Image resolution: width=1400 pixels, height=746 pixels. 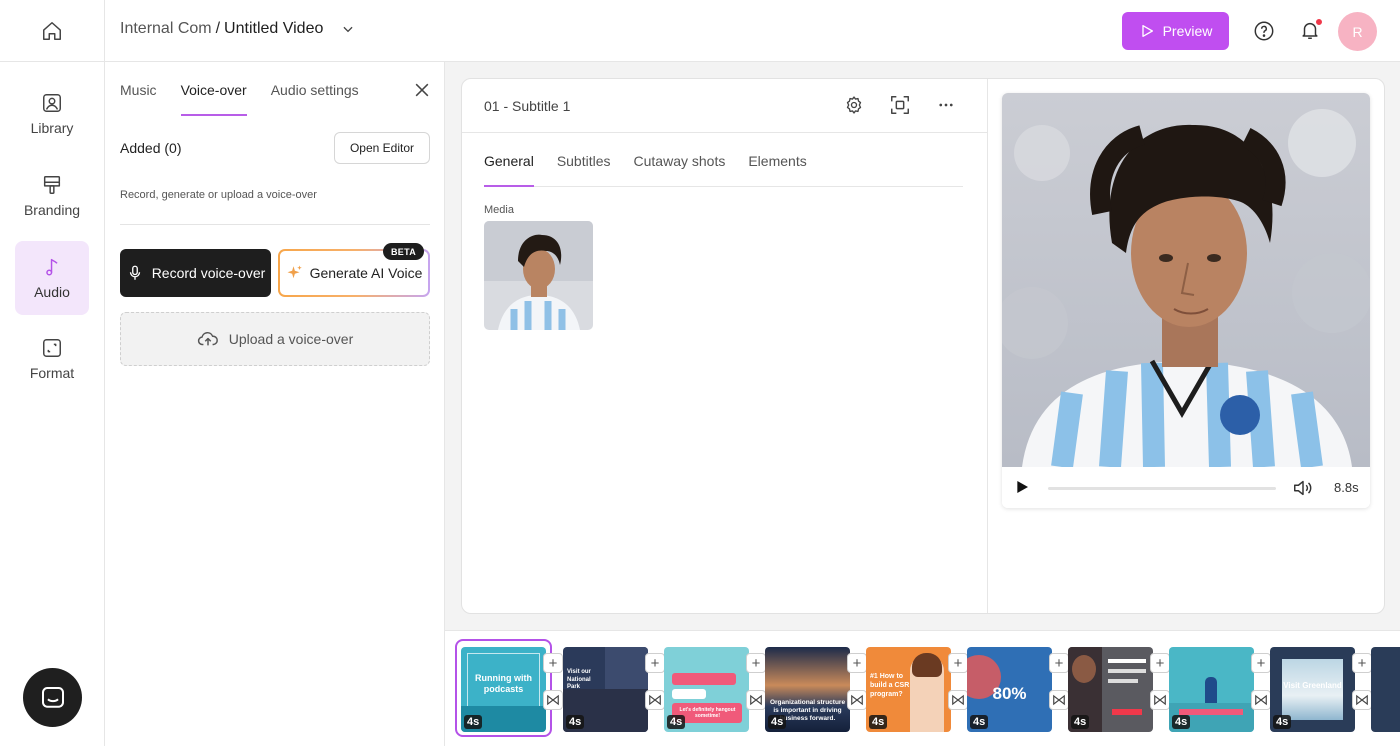 I want to click on timeline-scene: #1 How to build a CSR program? 4s, so click(x=908, y=689).